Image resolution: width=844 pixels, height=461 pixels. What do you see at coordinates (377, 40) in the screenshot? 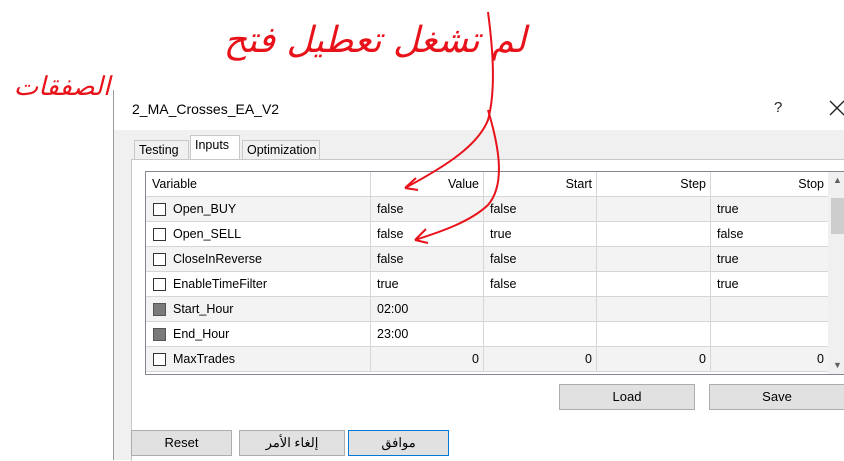
I see `annotation-text-line1: لم تشغل تعطيل فتح` at bounding box center [377, 40].